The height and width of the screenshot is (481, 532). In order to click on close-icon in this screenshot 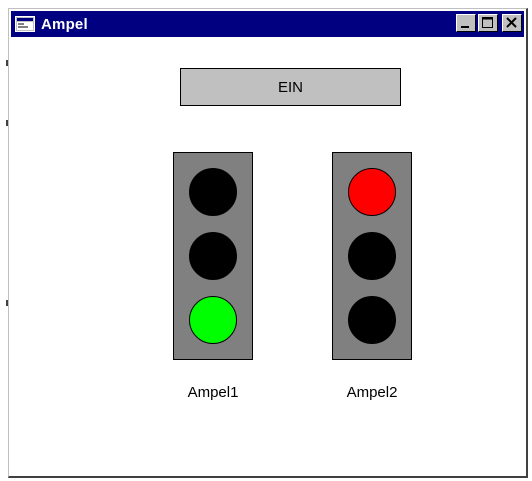, I will do `click(511, 22)`.